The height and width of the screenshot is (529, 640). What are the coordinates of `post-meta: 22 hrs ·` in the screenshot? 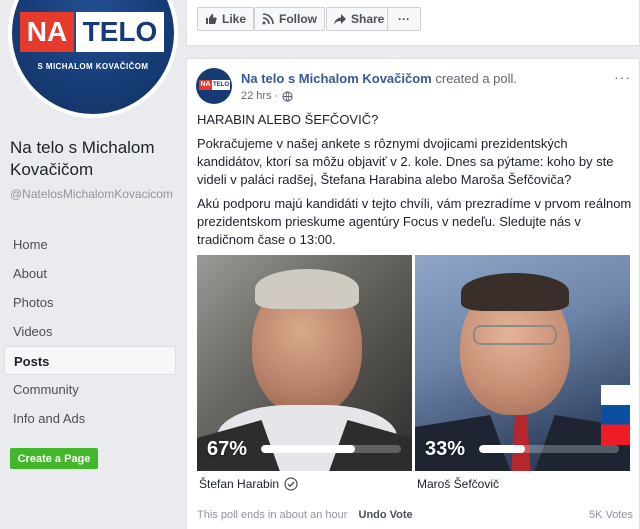 It's located at (267, 96).